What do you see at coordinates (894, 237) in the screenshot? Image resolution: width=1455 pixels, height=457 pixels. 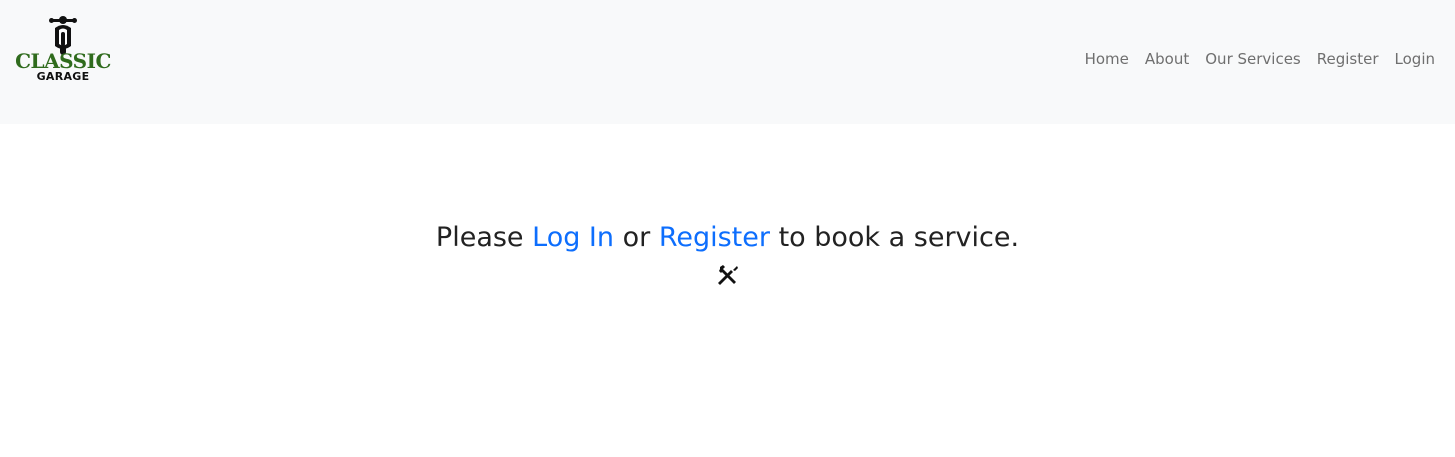 I see `prompt-suffix: to book a service.` at bounding box center [894, 237].